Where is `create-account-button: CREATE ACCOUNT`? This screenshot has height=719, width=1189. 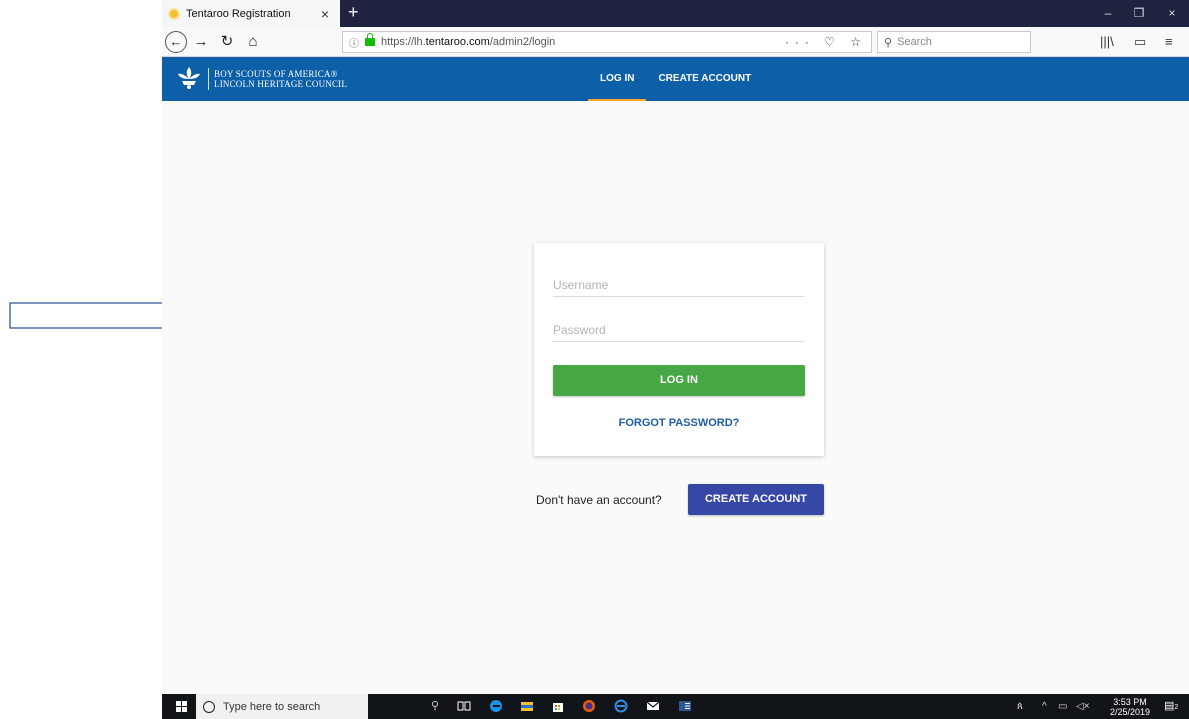 create-account-button: CREATE ACCOUNT is located at coordinates (756, 499).